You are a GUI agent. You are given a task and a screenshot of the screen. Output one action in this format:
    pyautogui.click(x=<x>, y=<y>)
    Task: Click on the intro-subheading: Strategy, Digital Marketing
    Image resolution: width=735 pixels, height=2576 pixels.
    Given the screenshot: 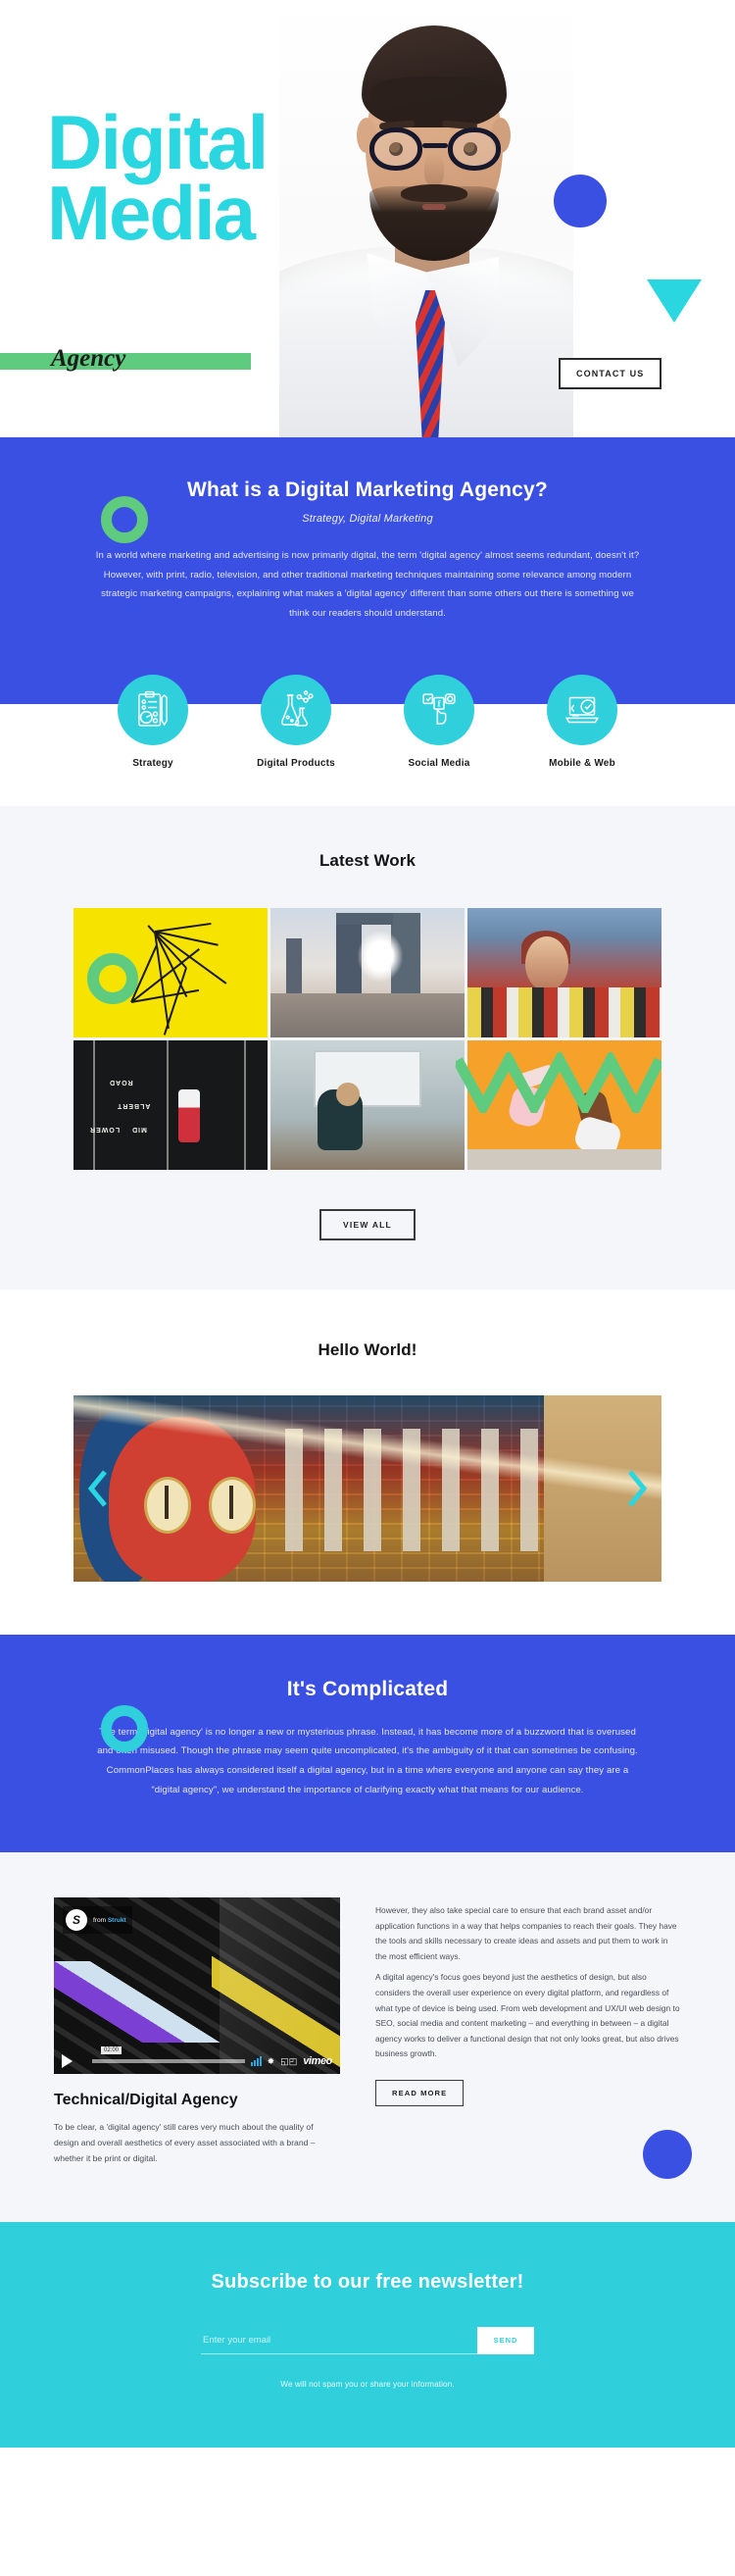 What is the action you would take?
    pyautogui.click(x=367, y=519)
    